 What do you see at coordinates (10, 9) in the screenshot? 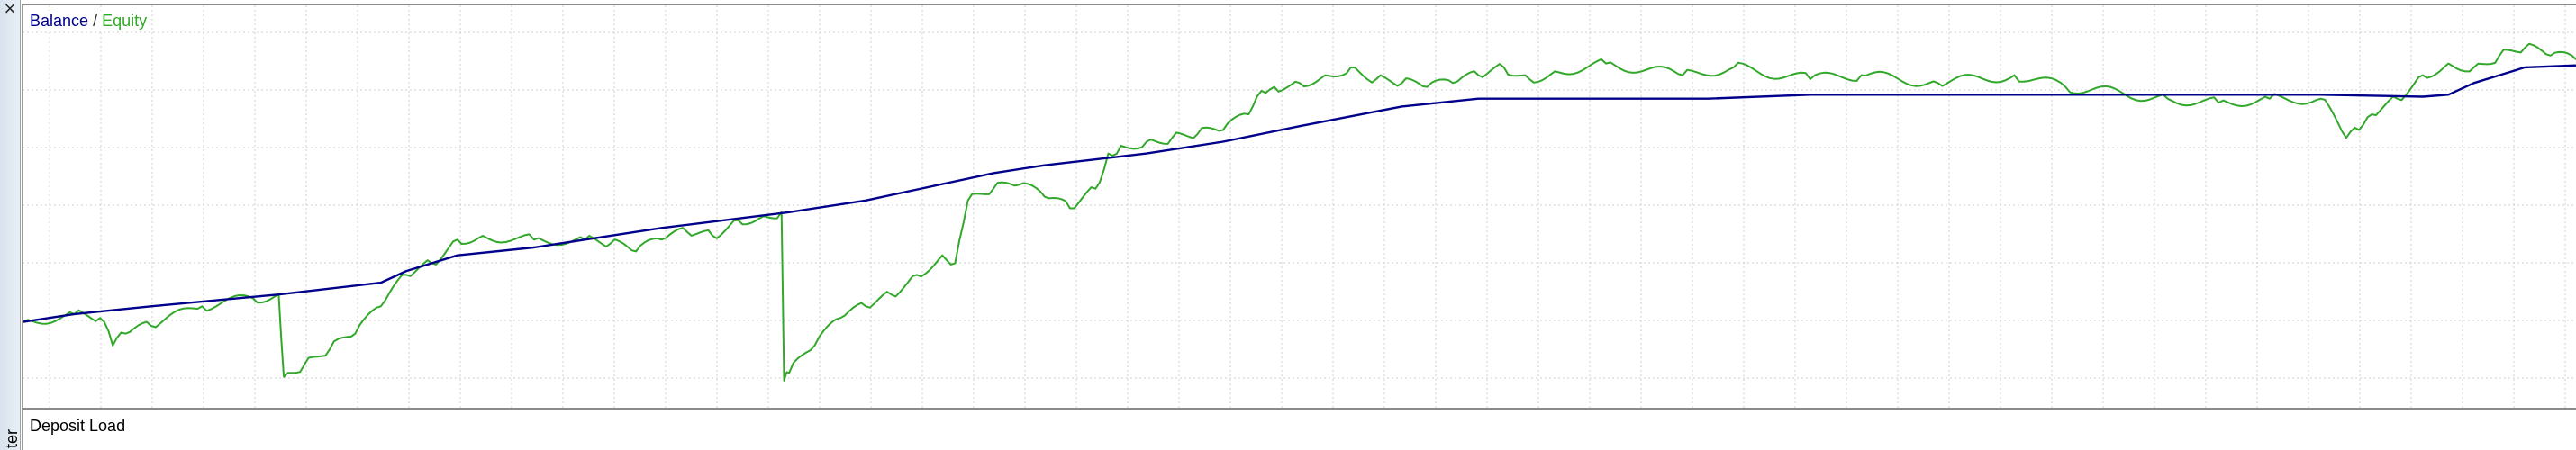
I see `close-icon: ×` at bounding box center [10, 9].